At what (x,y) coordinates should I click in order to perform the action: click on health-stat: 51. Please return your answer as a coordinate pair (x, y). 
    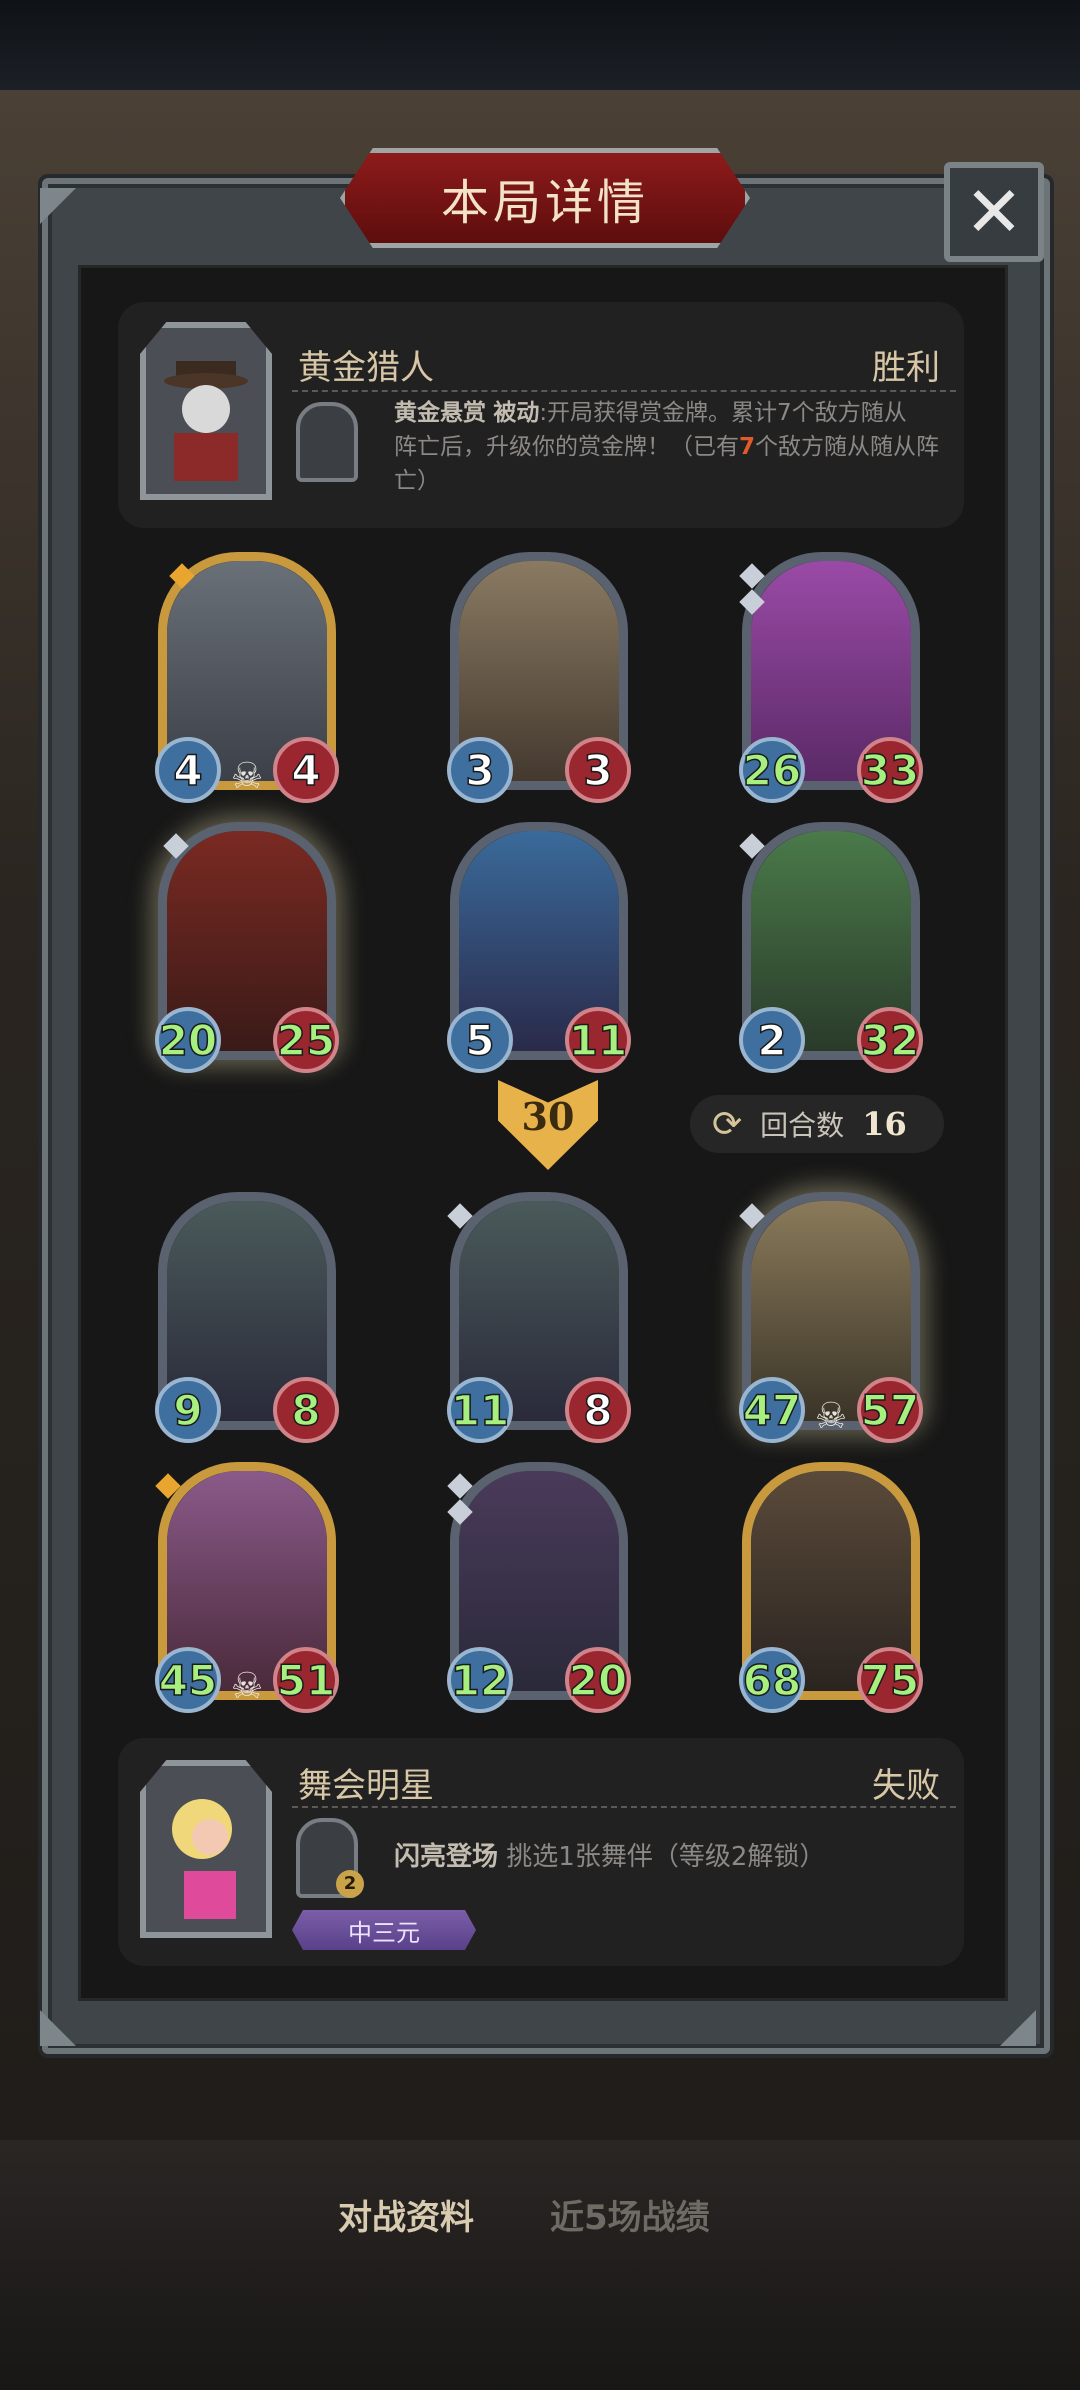
    Looking at the image, I should click on (306, 1680).